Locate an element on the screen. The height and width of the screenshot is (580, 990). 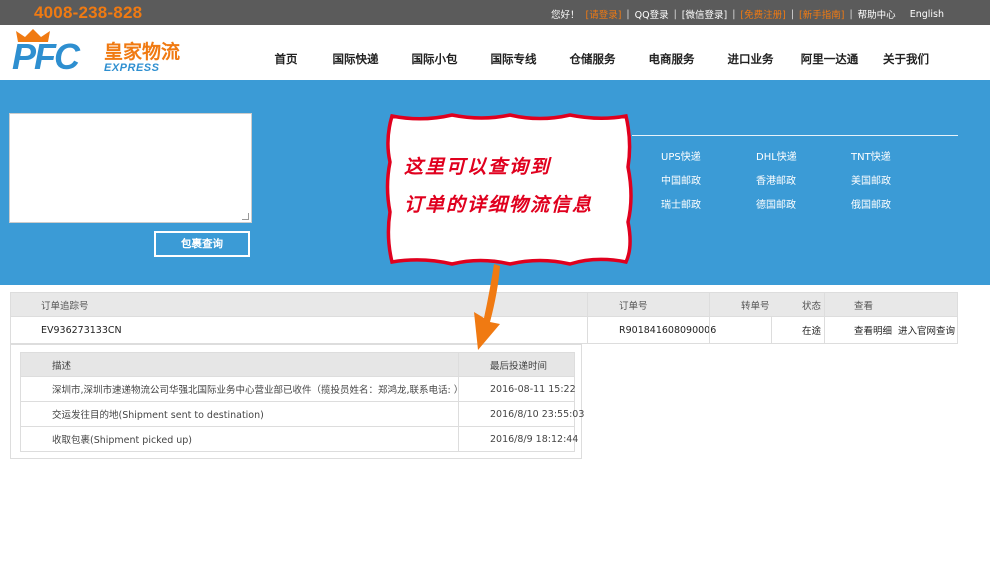
wechat-login-link: [微信登录] is located at coordinates (704, 14).